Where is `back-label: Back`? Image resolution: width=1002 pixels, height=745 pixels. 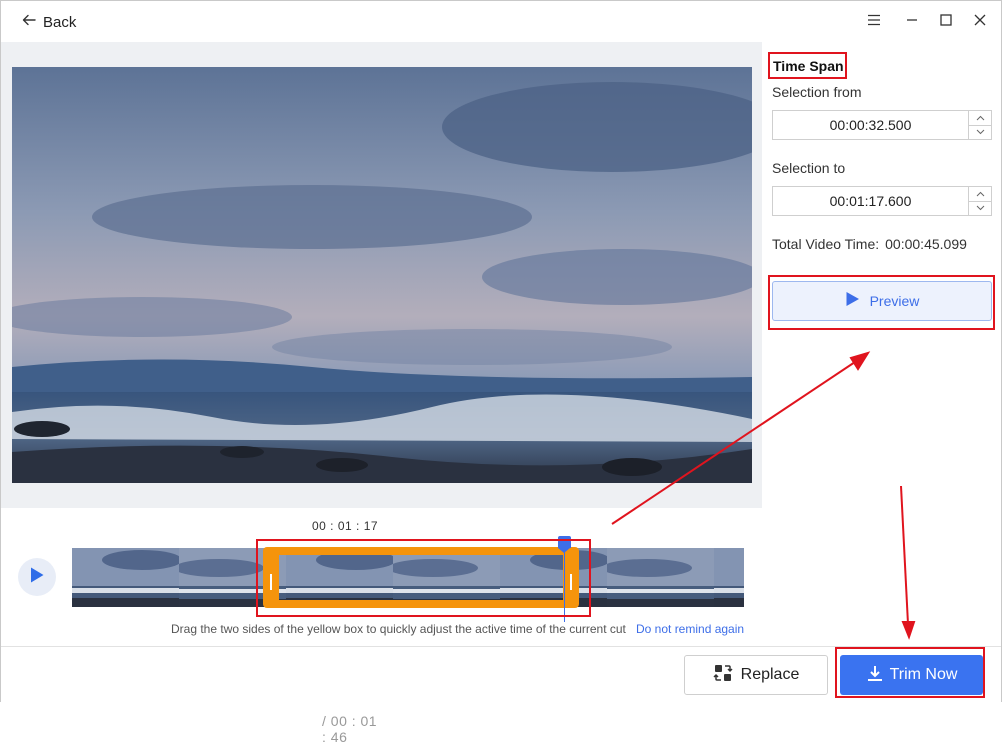
back-label: Back is located at coordinates (60, 22).